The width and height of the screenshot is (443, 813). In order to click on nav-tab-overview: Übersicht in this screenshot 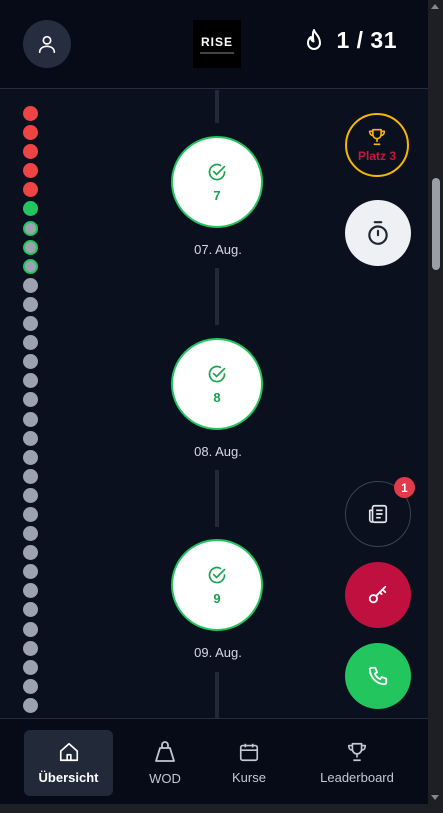, I will do `click(68, 763)`.